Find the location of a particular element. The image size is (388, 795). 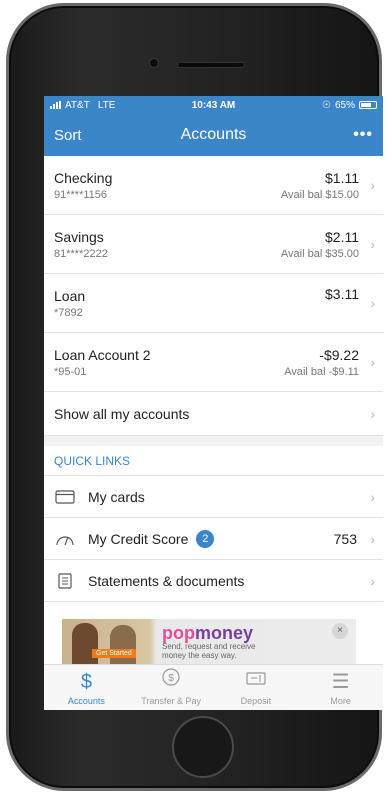

ad-photo: Get Started is located at coordinates (110, 641).